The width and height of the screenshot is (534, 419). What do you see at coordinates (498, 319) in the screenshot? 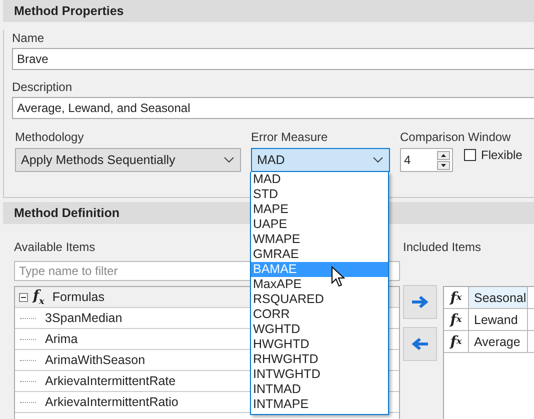
I see `table-cell: Lewand` at bounding box center [498, 319].